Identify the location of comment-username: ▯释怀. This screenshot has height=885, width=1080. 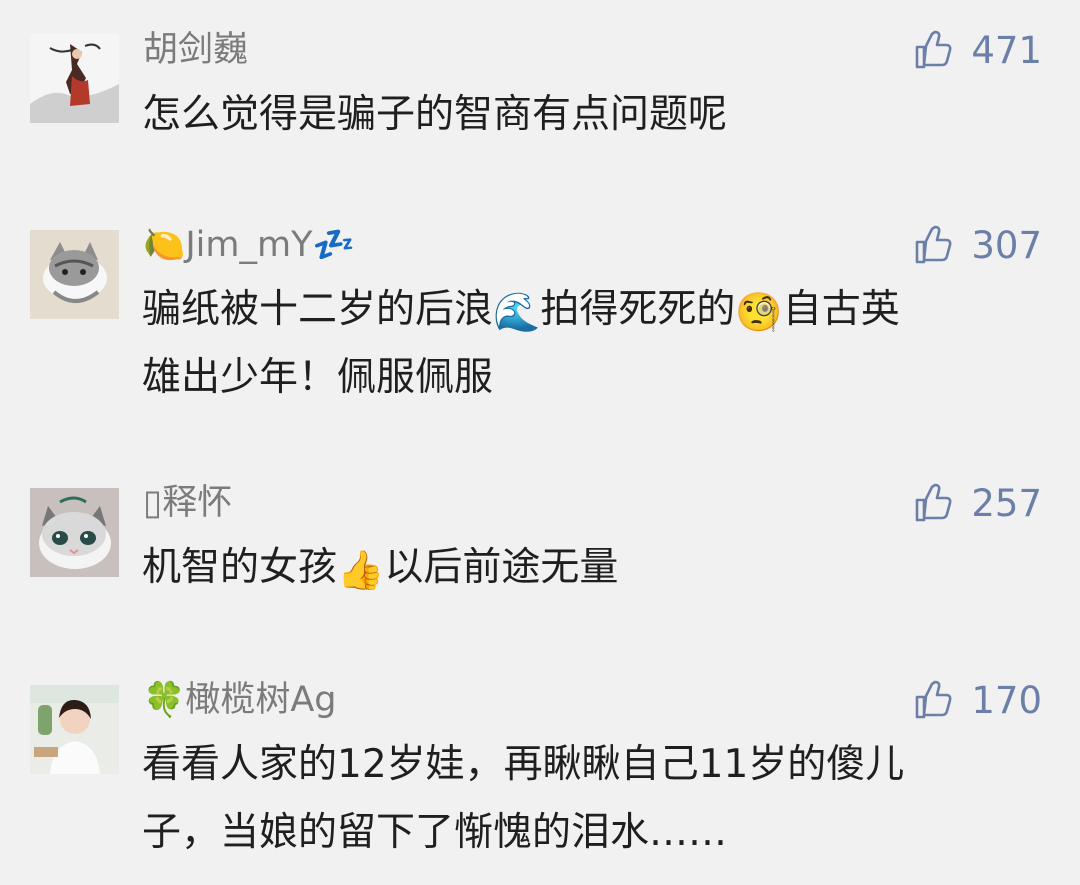
(187, 503).